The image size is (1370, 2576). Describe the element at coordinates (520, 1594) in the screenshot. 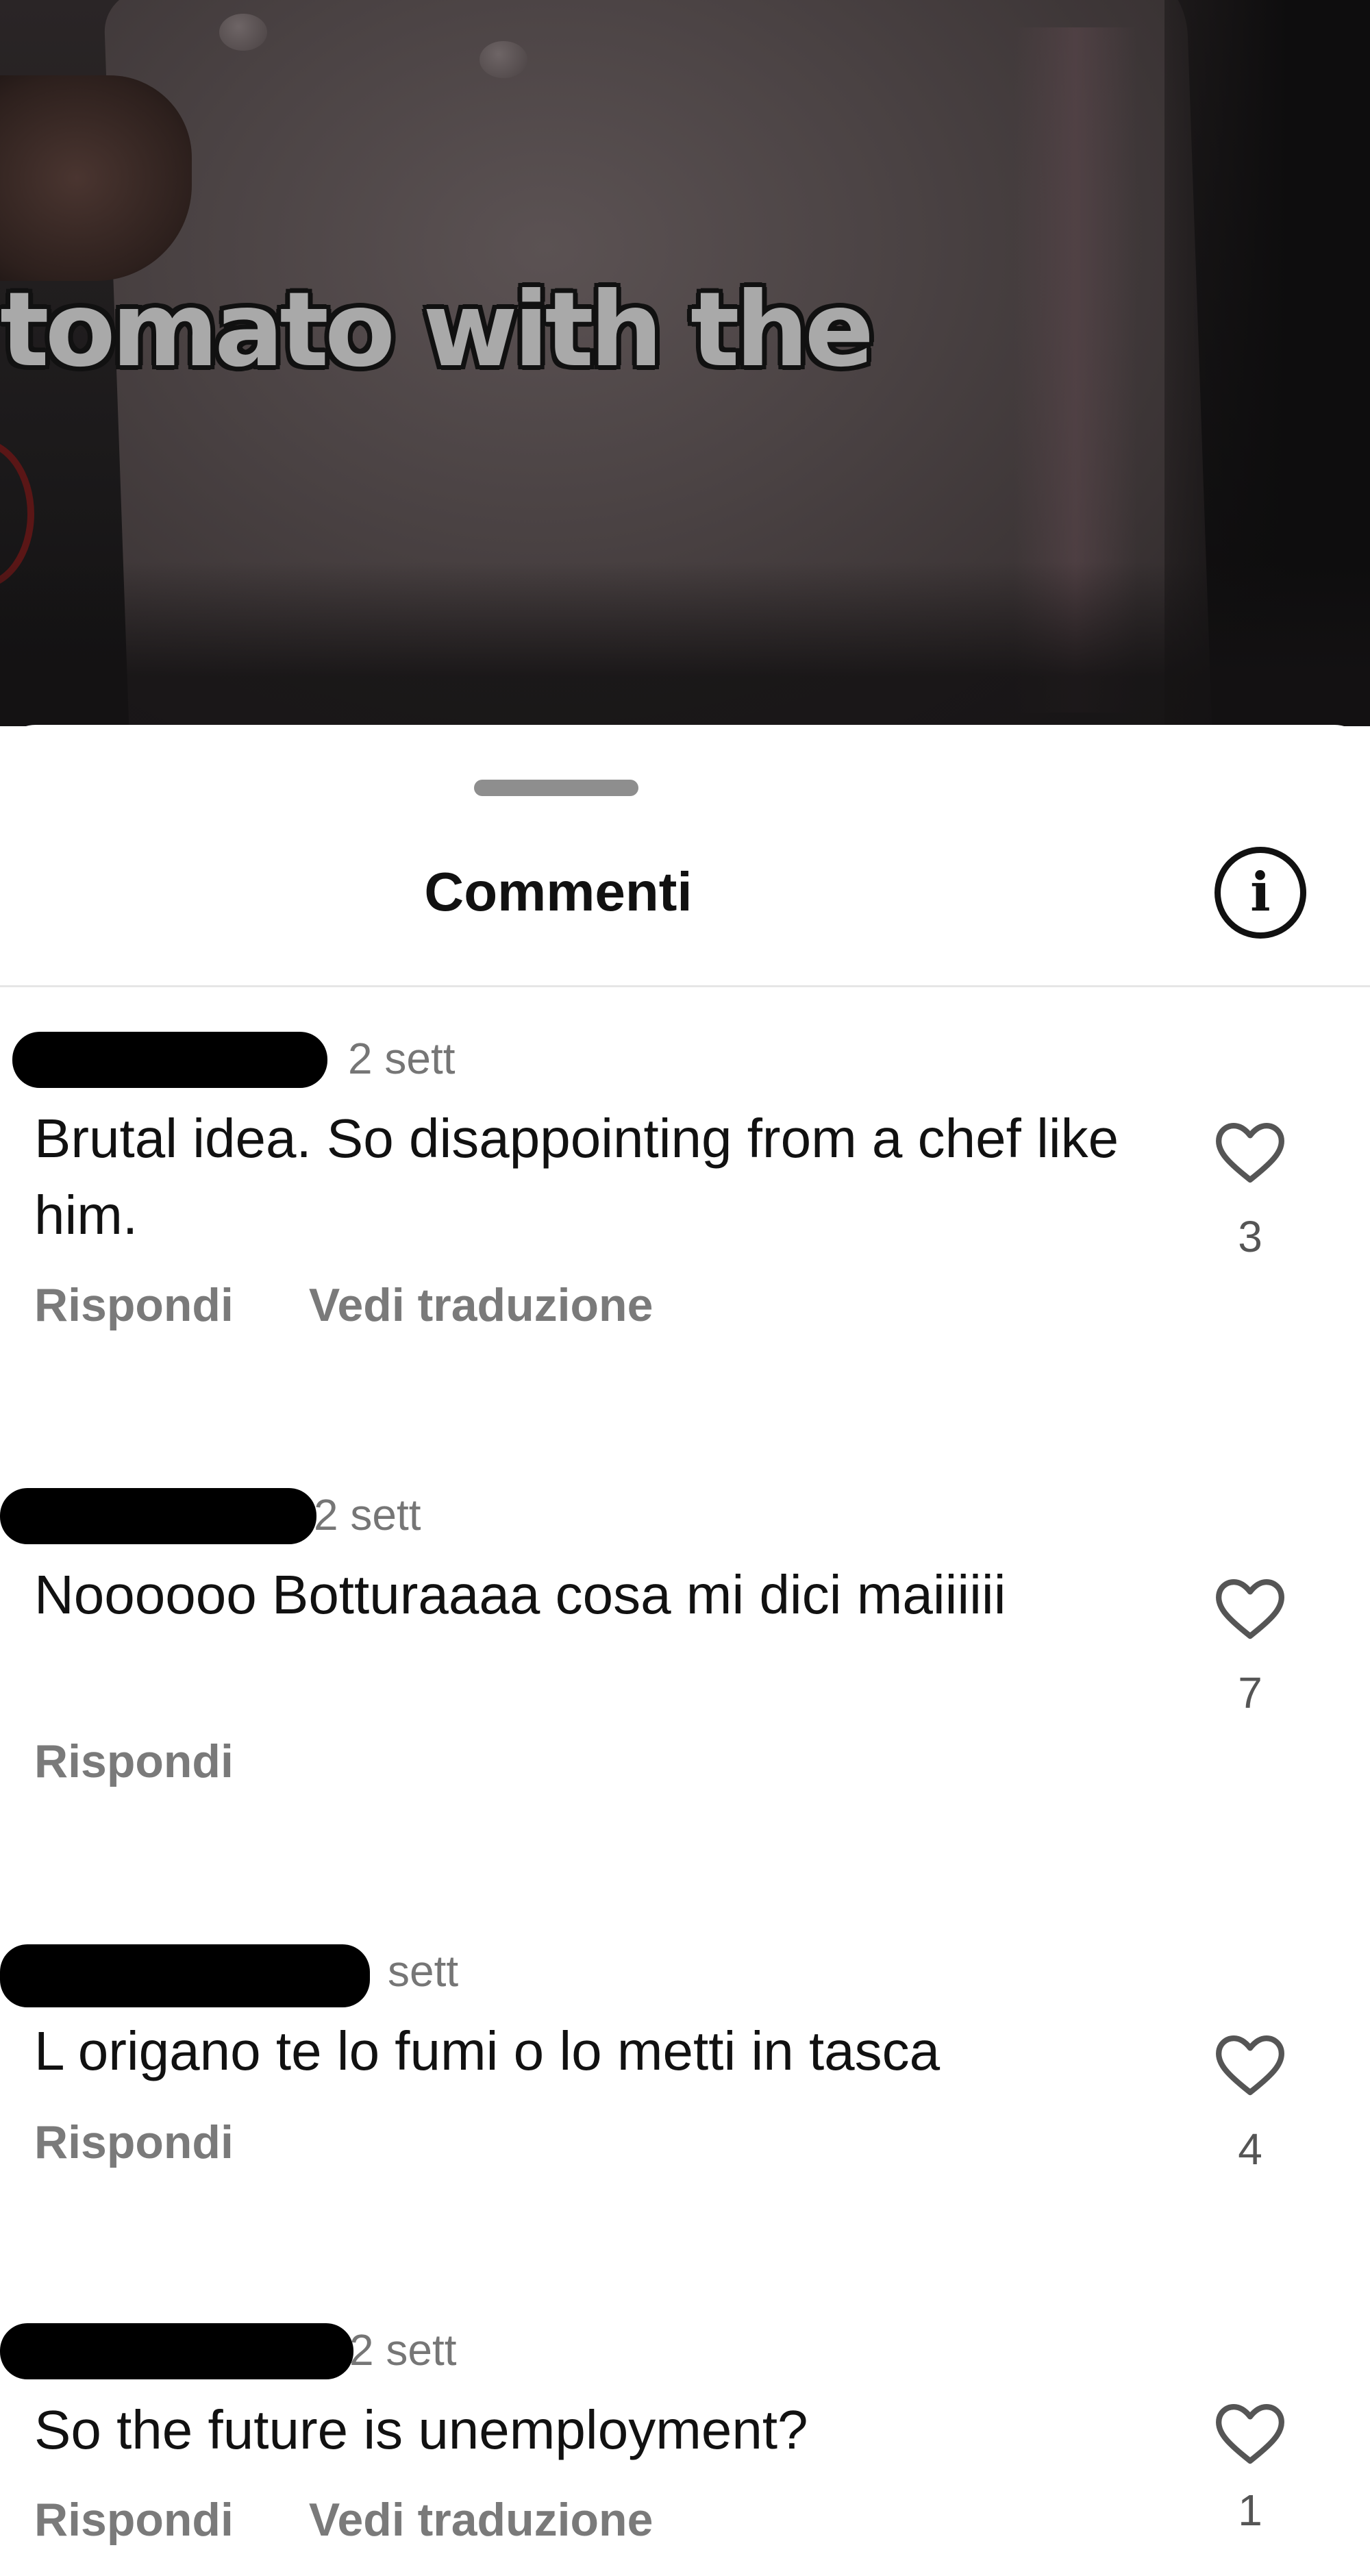

I see `comment-text: Noooooo Botturaaaa cosa mi dici maiiiiii` at that location.